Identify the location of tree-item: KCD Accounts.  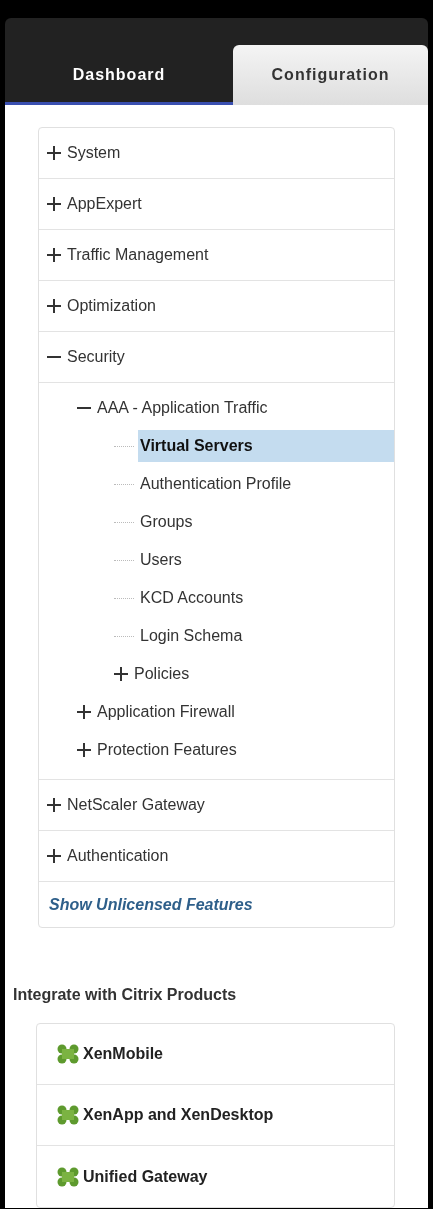
(266, 598).